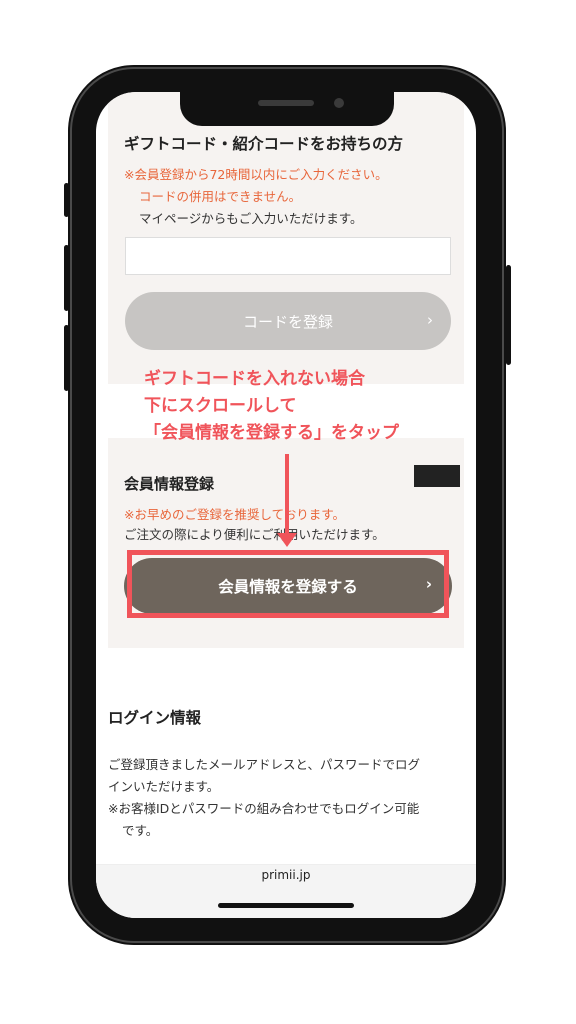 This screenshot has width=576, height=1024. Describe the element at coordinates (264, 808) in the screenshot. I see `login-text-3: ※お客様IDとパスワードの組み合わせでもログイン可能` at that location.